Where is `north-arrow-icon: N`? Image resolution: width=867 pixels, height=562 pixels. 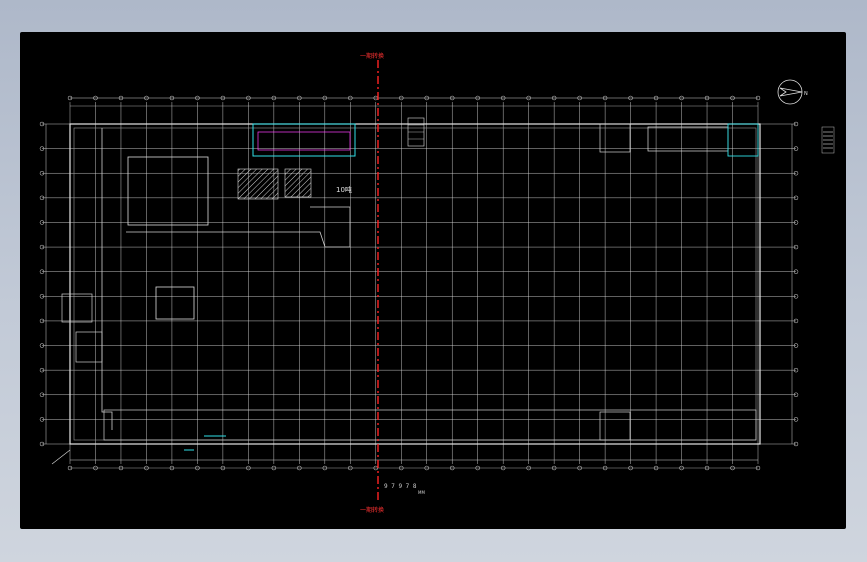 north-arrow-icon: N is located at coordinates (792, 92).